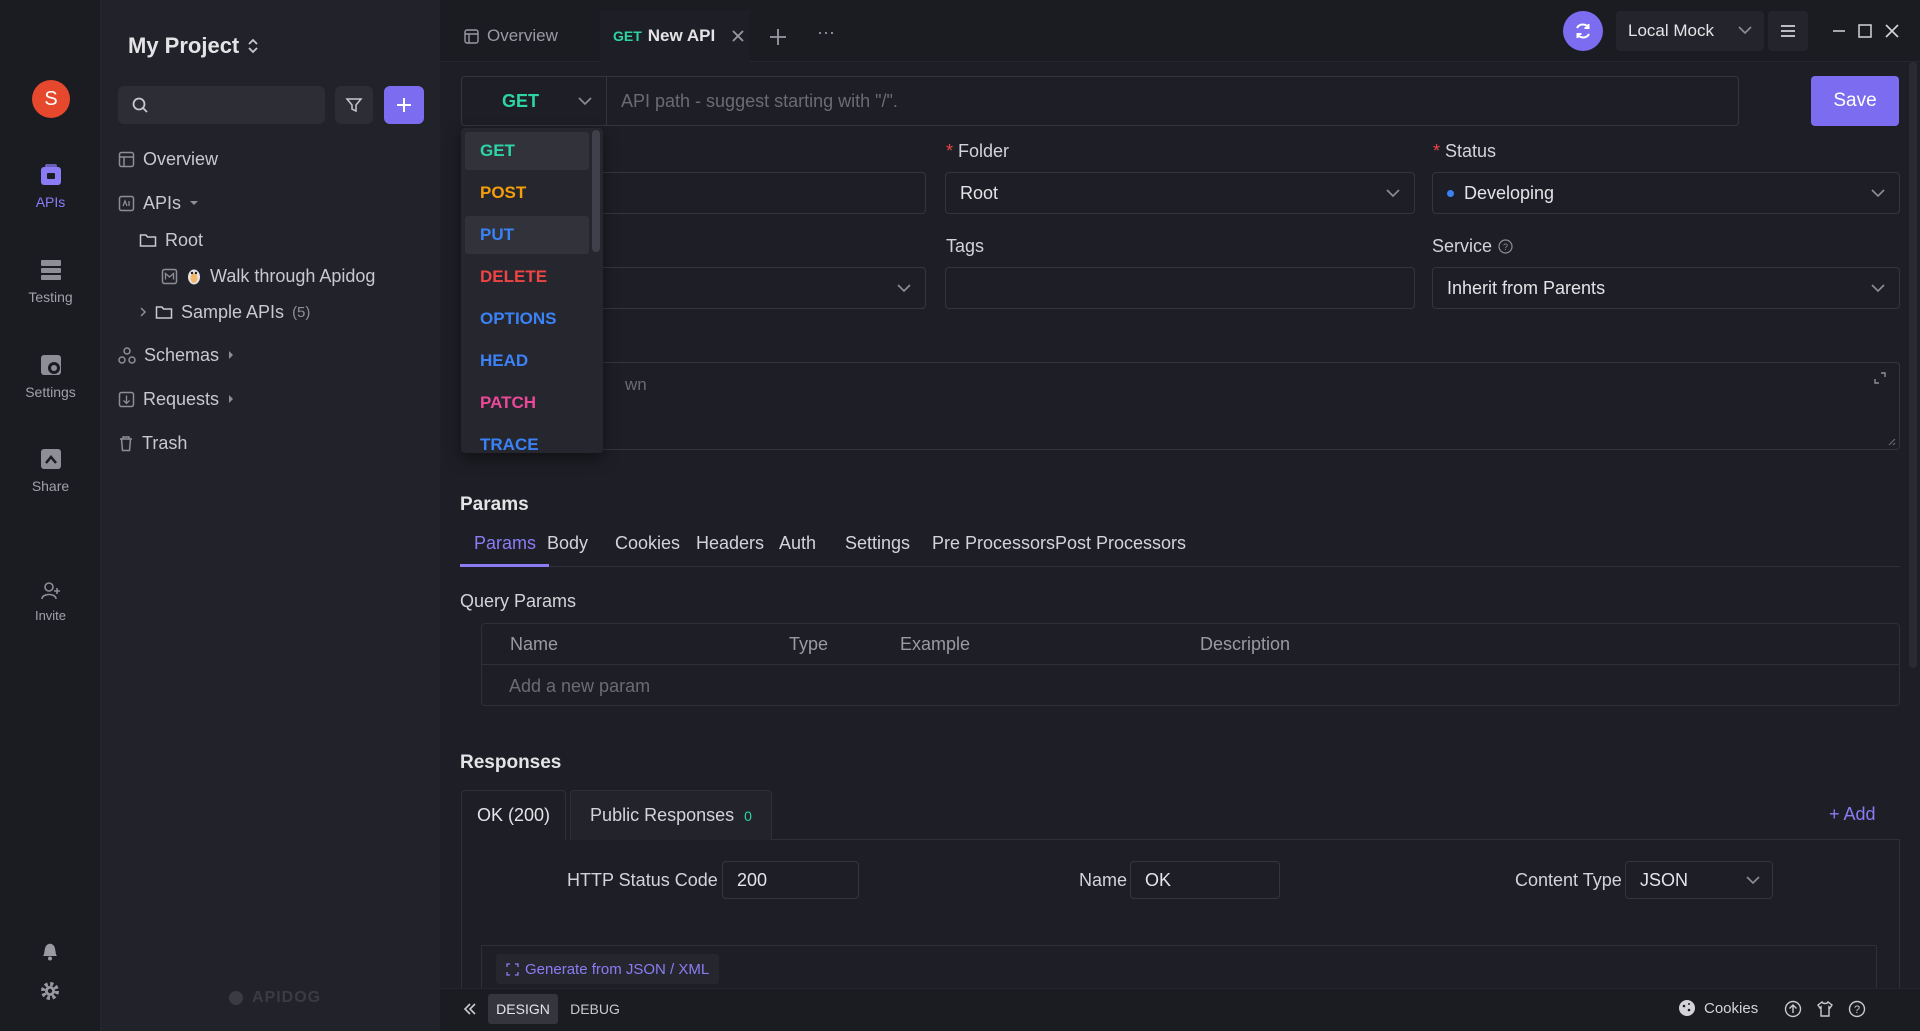 This screenshot has height=1031, width=1920. What do you see at coordinates (194, 276) in the screenshot?
I see `penguin-icon` at bounding box center [194, 276].